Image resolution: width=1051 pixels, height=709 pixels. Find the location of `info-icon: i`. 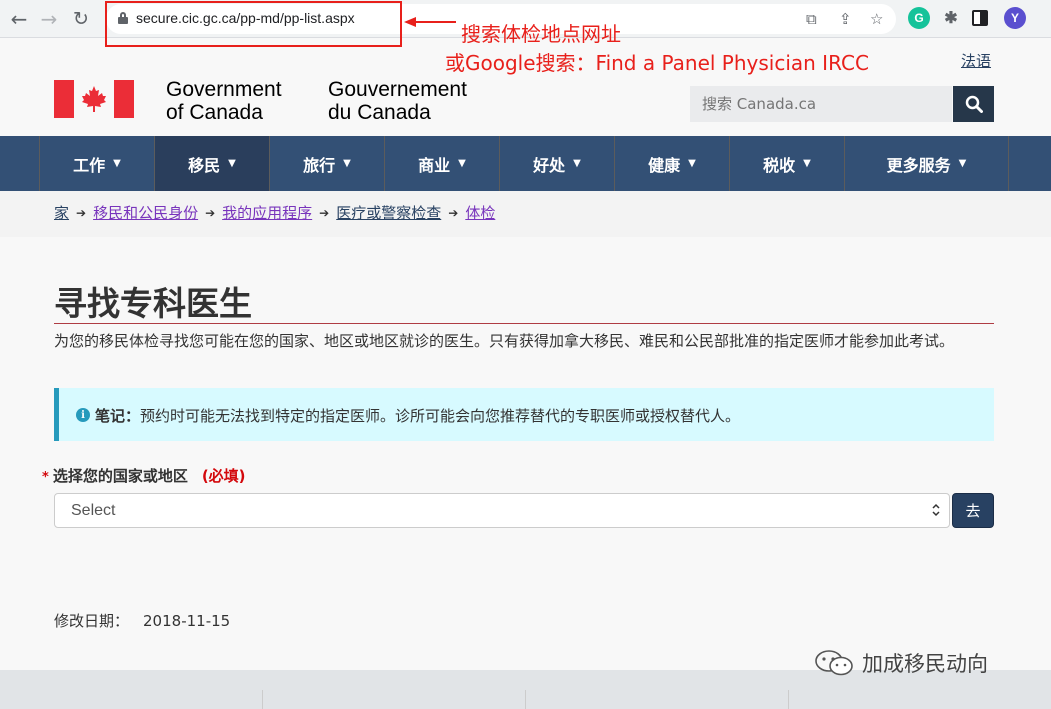

info-icon: i is located at coordinates (83, 415).